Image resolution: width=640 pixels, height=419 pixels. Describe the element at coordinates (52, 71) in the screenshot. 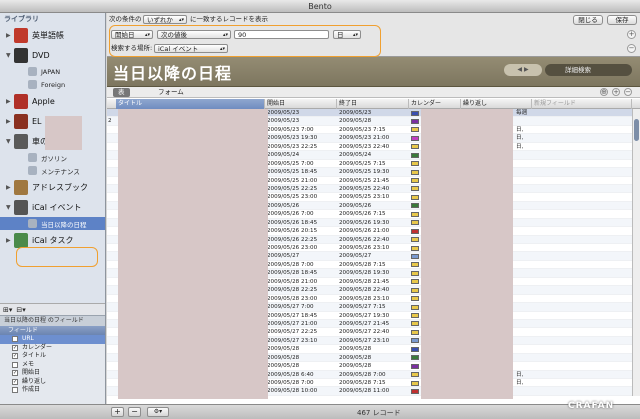

I see `collection-item: JAPAN` at that location.